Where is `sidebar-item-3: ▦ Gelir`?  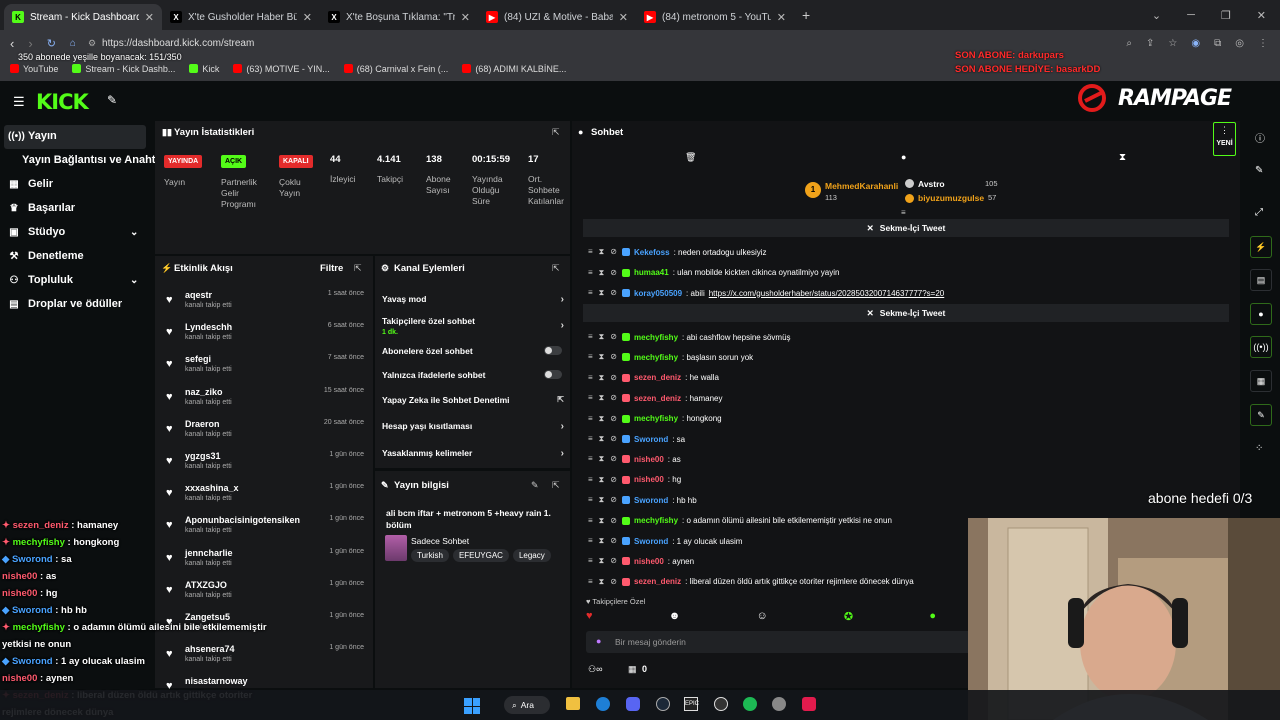
sidebar-item-3: ▦ Gelir is located at coordinates (30, 184).